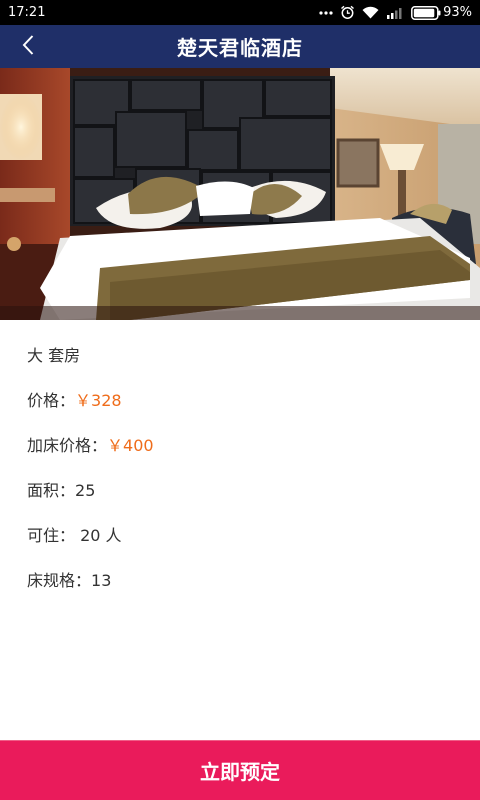 The image size is (480, 800). Describe the element at coordinates (426, 12) in the screenshot. I see `battery-icon` at that location.